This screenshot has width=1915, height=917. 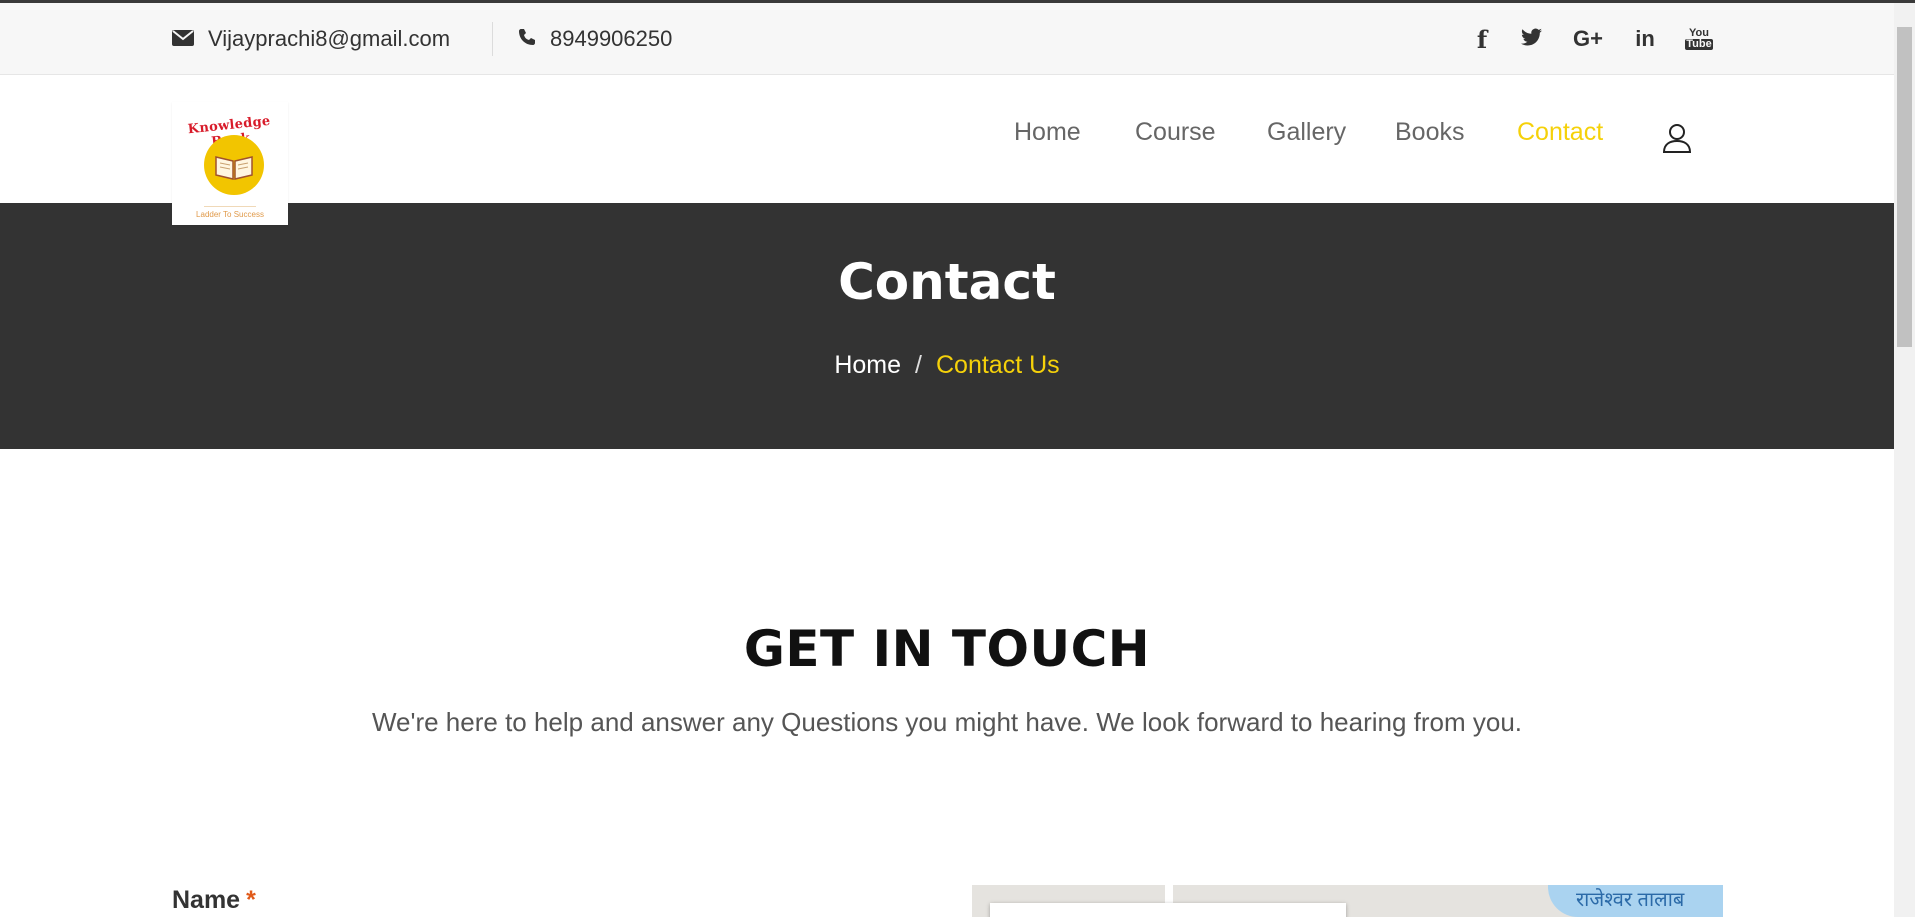 What do you see at coordinates (1047, 132) in the screenshot?
I see `nav-home: Home` at bounding box center [1047, 132].